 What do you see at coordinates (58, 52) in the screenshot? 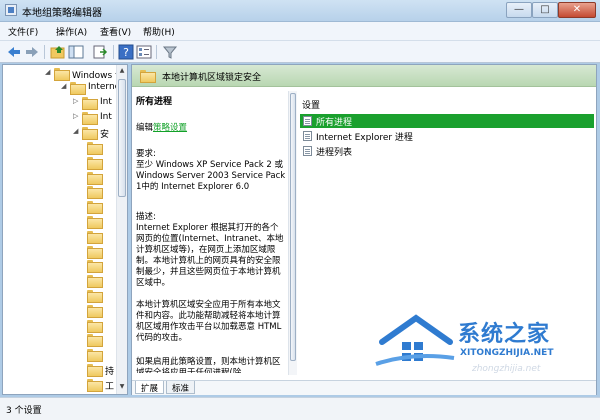
I see `up-folder-icon` at bounding box center [58, 52].